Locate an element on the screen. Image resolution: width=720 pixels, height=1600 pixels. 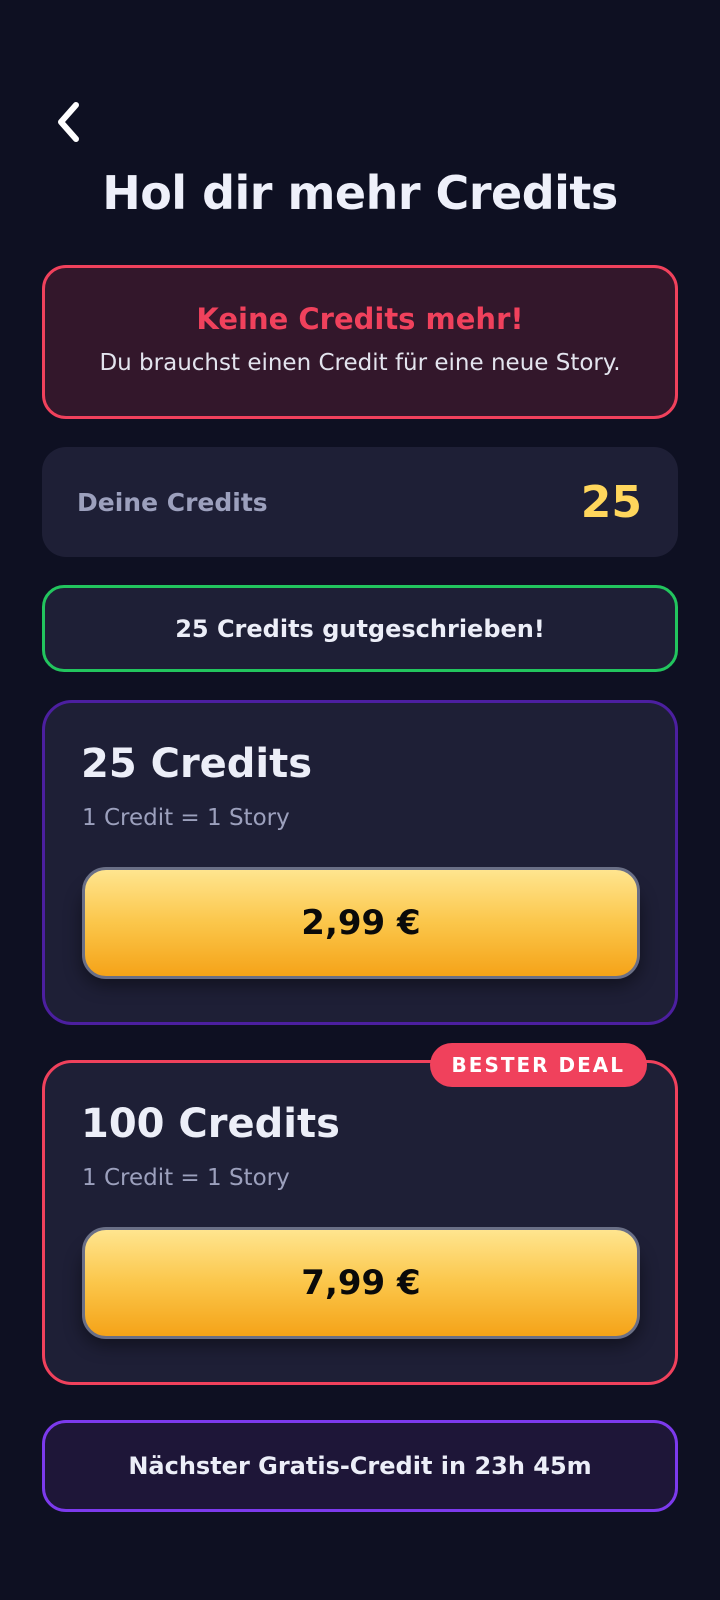
balance-label: Deine Credits is located at coordinates (172, 502).